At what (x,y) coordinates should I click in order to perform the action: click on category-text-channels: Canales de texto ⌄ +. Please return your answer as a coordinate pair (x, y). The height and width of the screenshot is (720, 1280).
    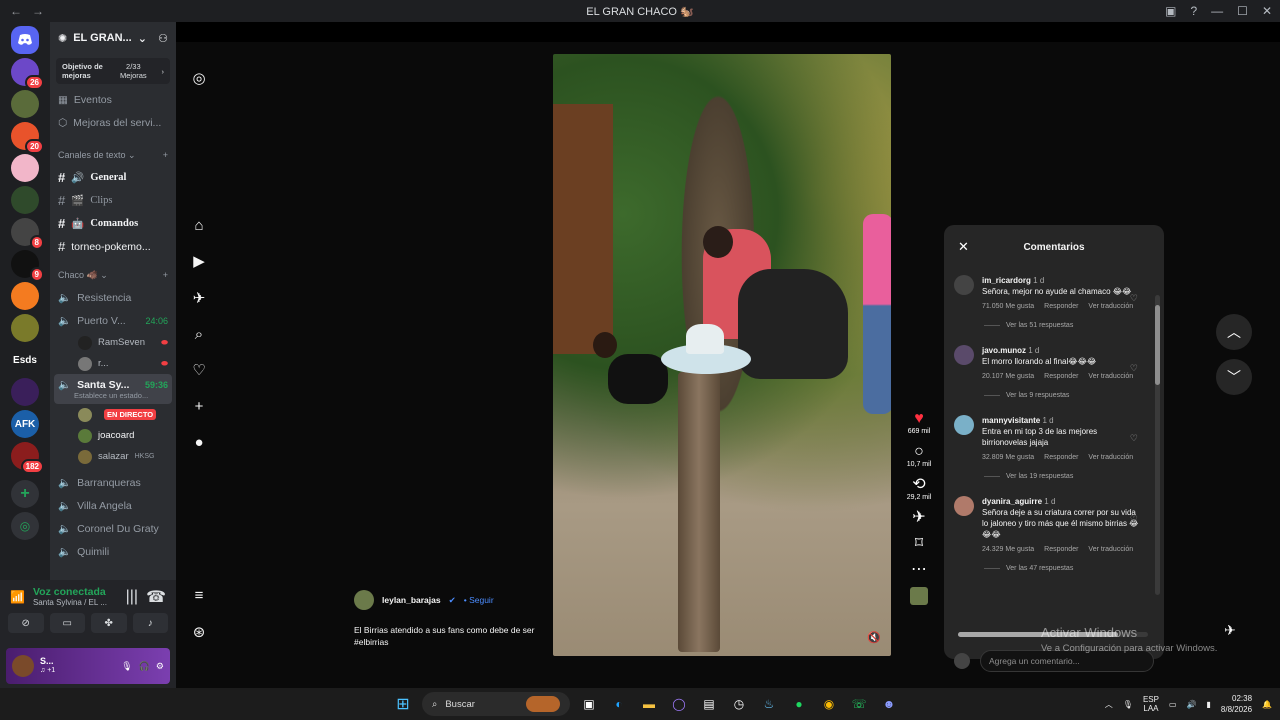
    Looking at the image, I should click on (113, 155).